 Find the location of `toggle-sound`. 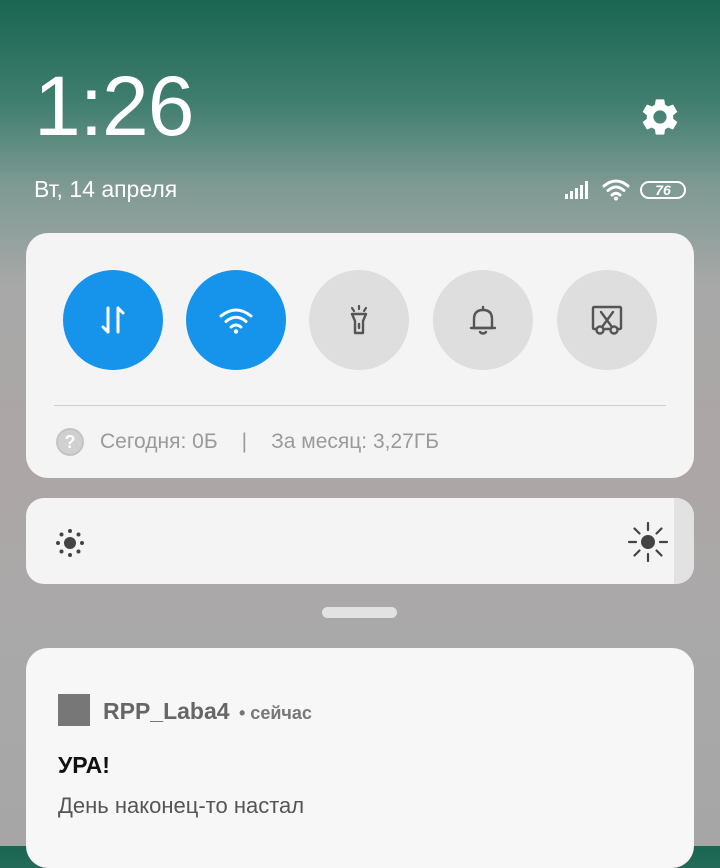

toggle-sound is located at coordinates (483, 320).